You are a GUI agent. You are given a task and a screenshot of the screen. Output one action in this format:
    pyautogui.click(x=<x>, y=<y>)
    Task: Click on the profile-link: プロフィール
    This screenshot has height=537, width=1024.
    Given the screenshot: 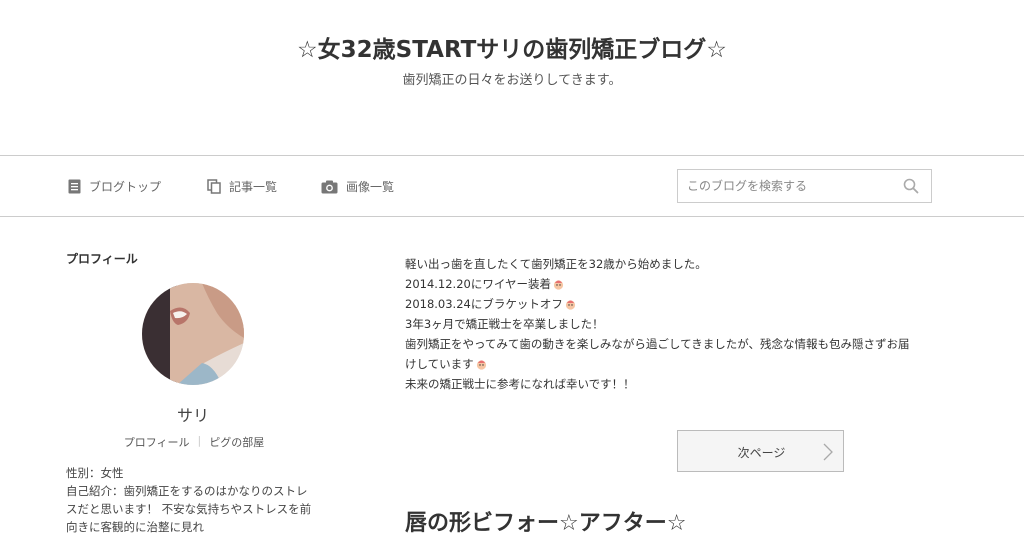 What is the action you would take?
    pyautogui.click(x=157, y=442)
    